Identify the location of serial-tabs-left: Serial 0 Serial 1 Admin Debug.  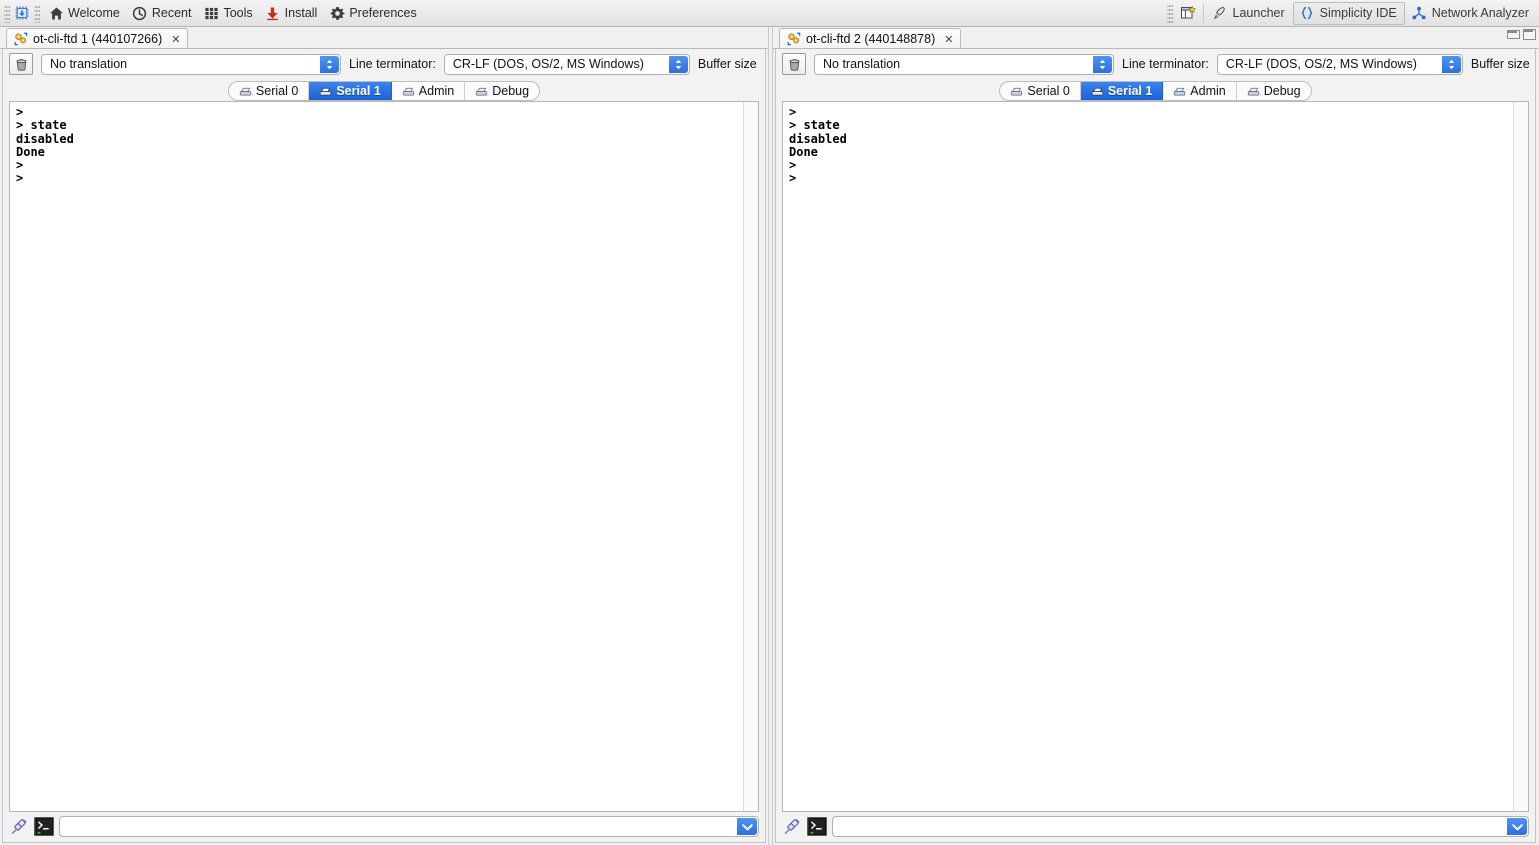
(384, 91).